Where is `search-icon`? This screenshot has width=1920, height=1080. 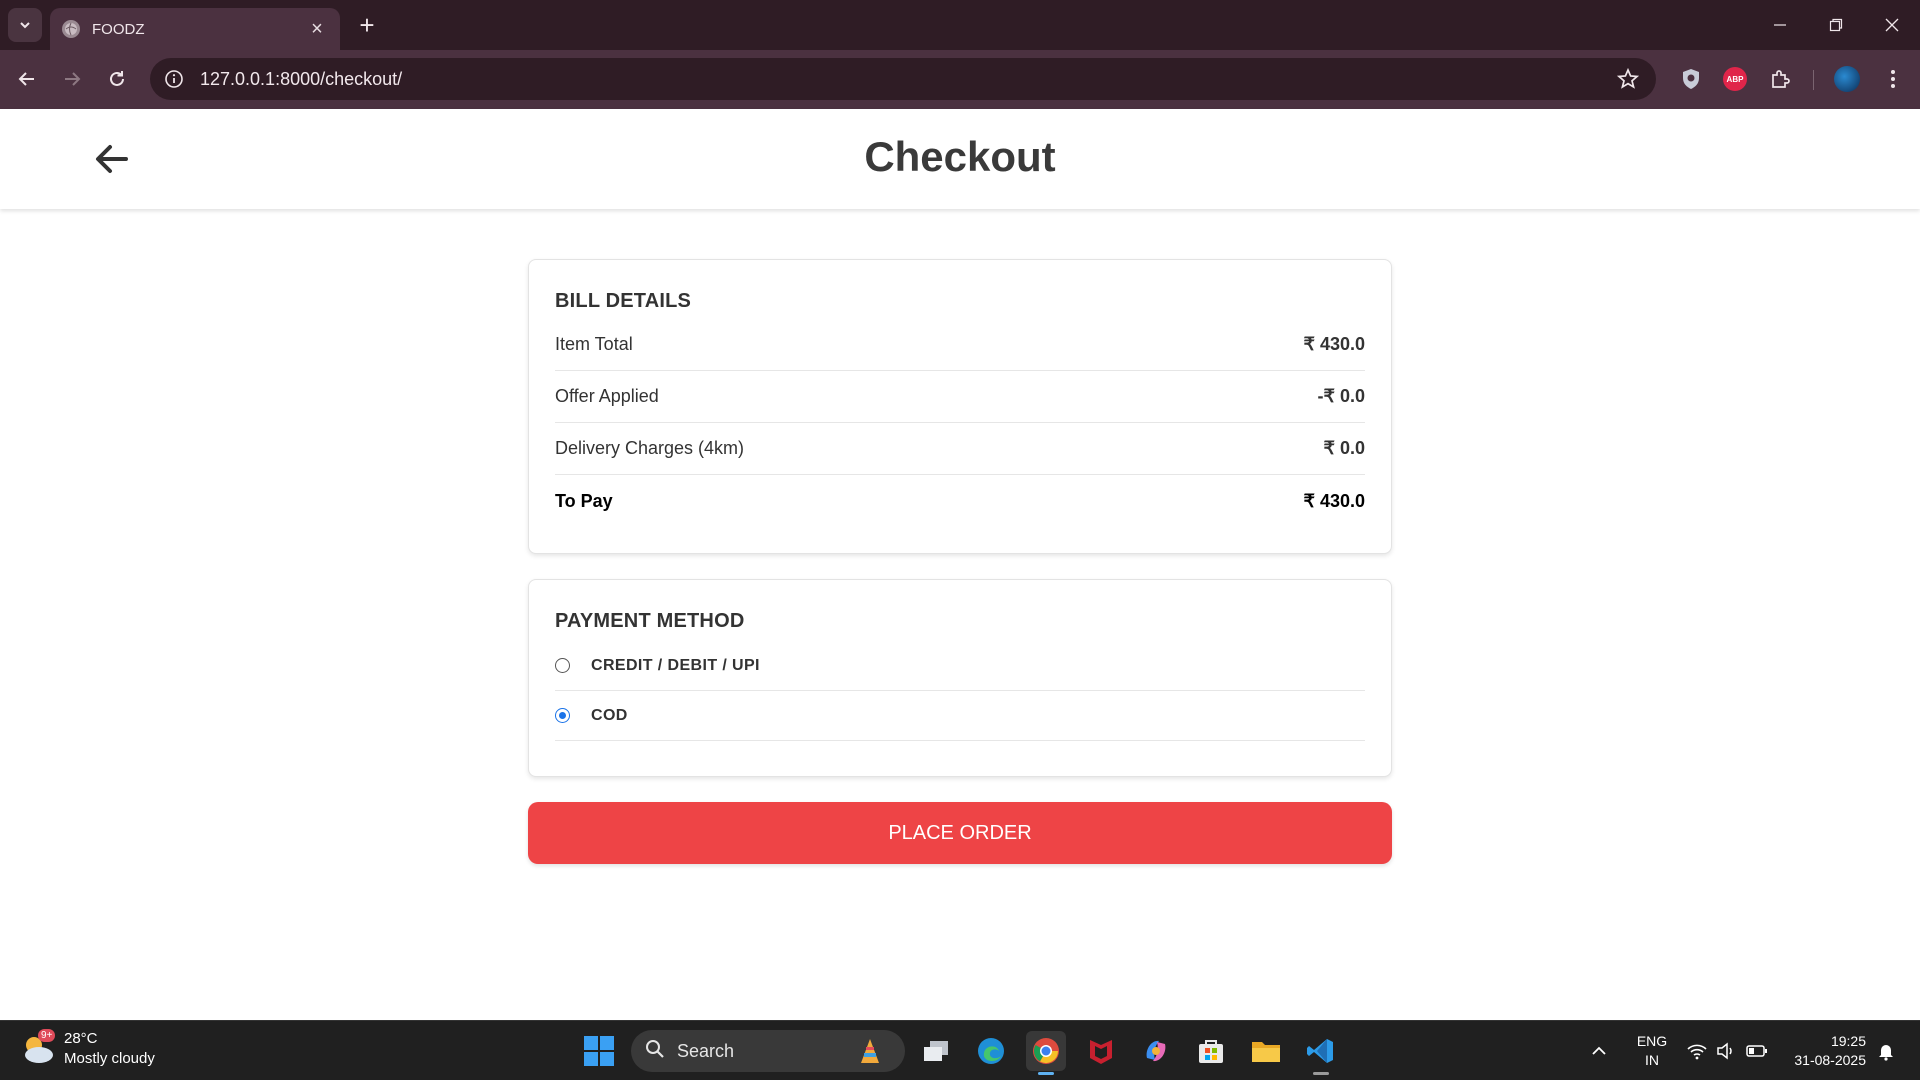
search-icon is located at coordinates (655, 1051).